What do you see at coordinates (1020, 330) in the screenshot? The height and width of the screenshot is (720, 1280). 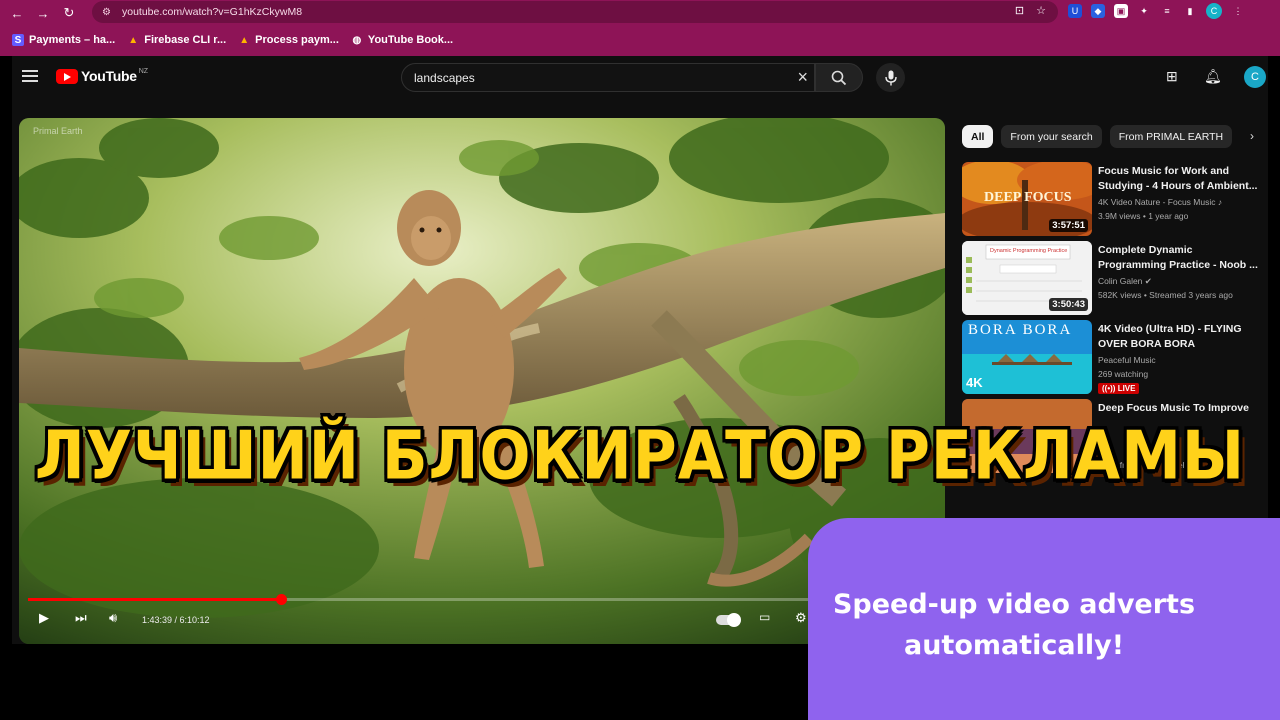 I see `thumbnail-caption: BORA BORA` at bounding box center [1020, 330].